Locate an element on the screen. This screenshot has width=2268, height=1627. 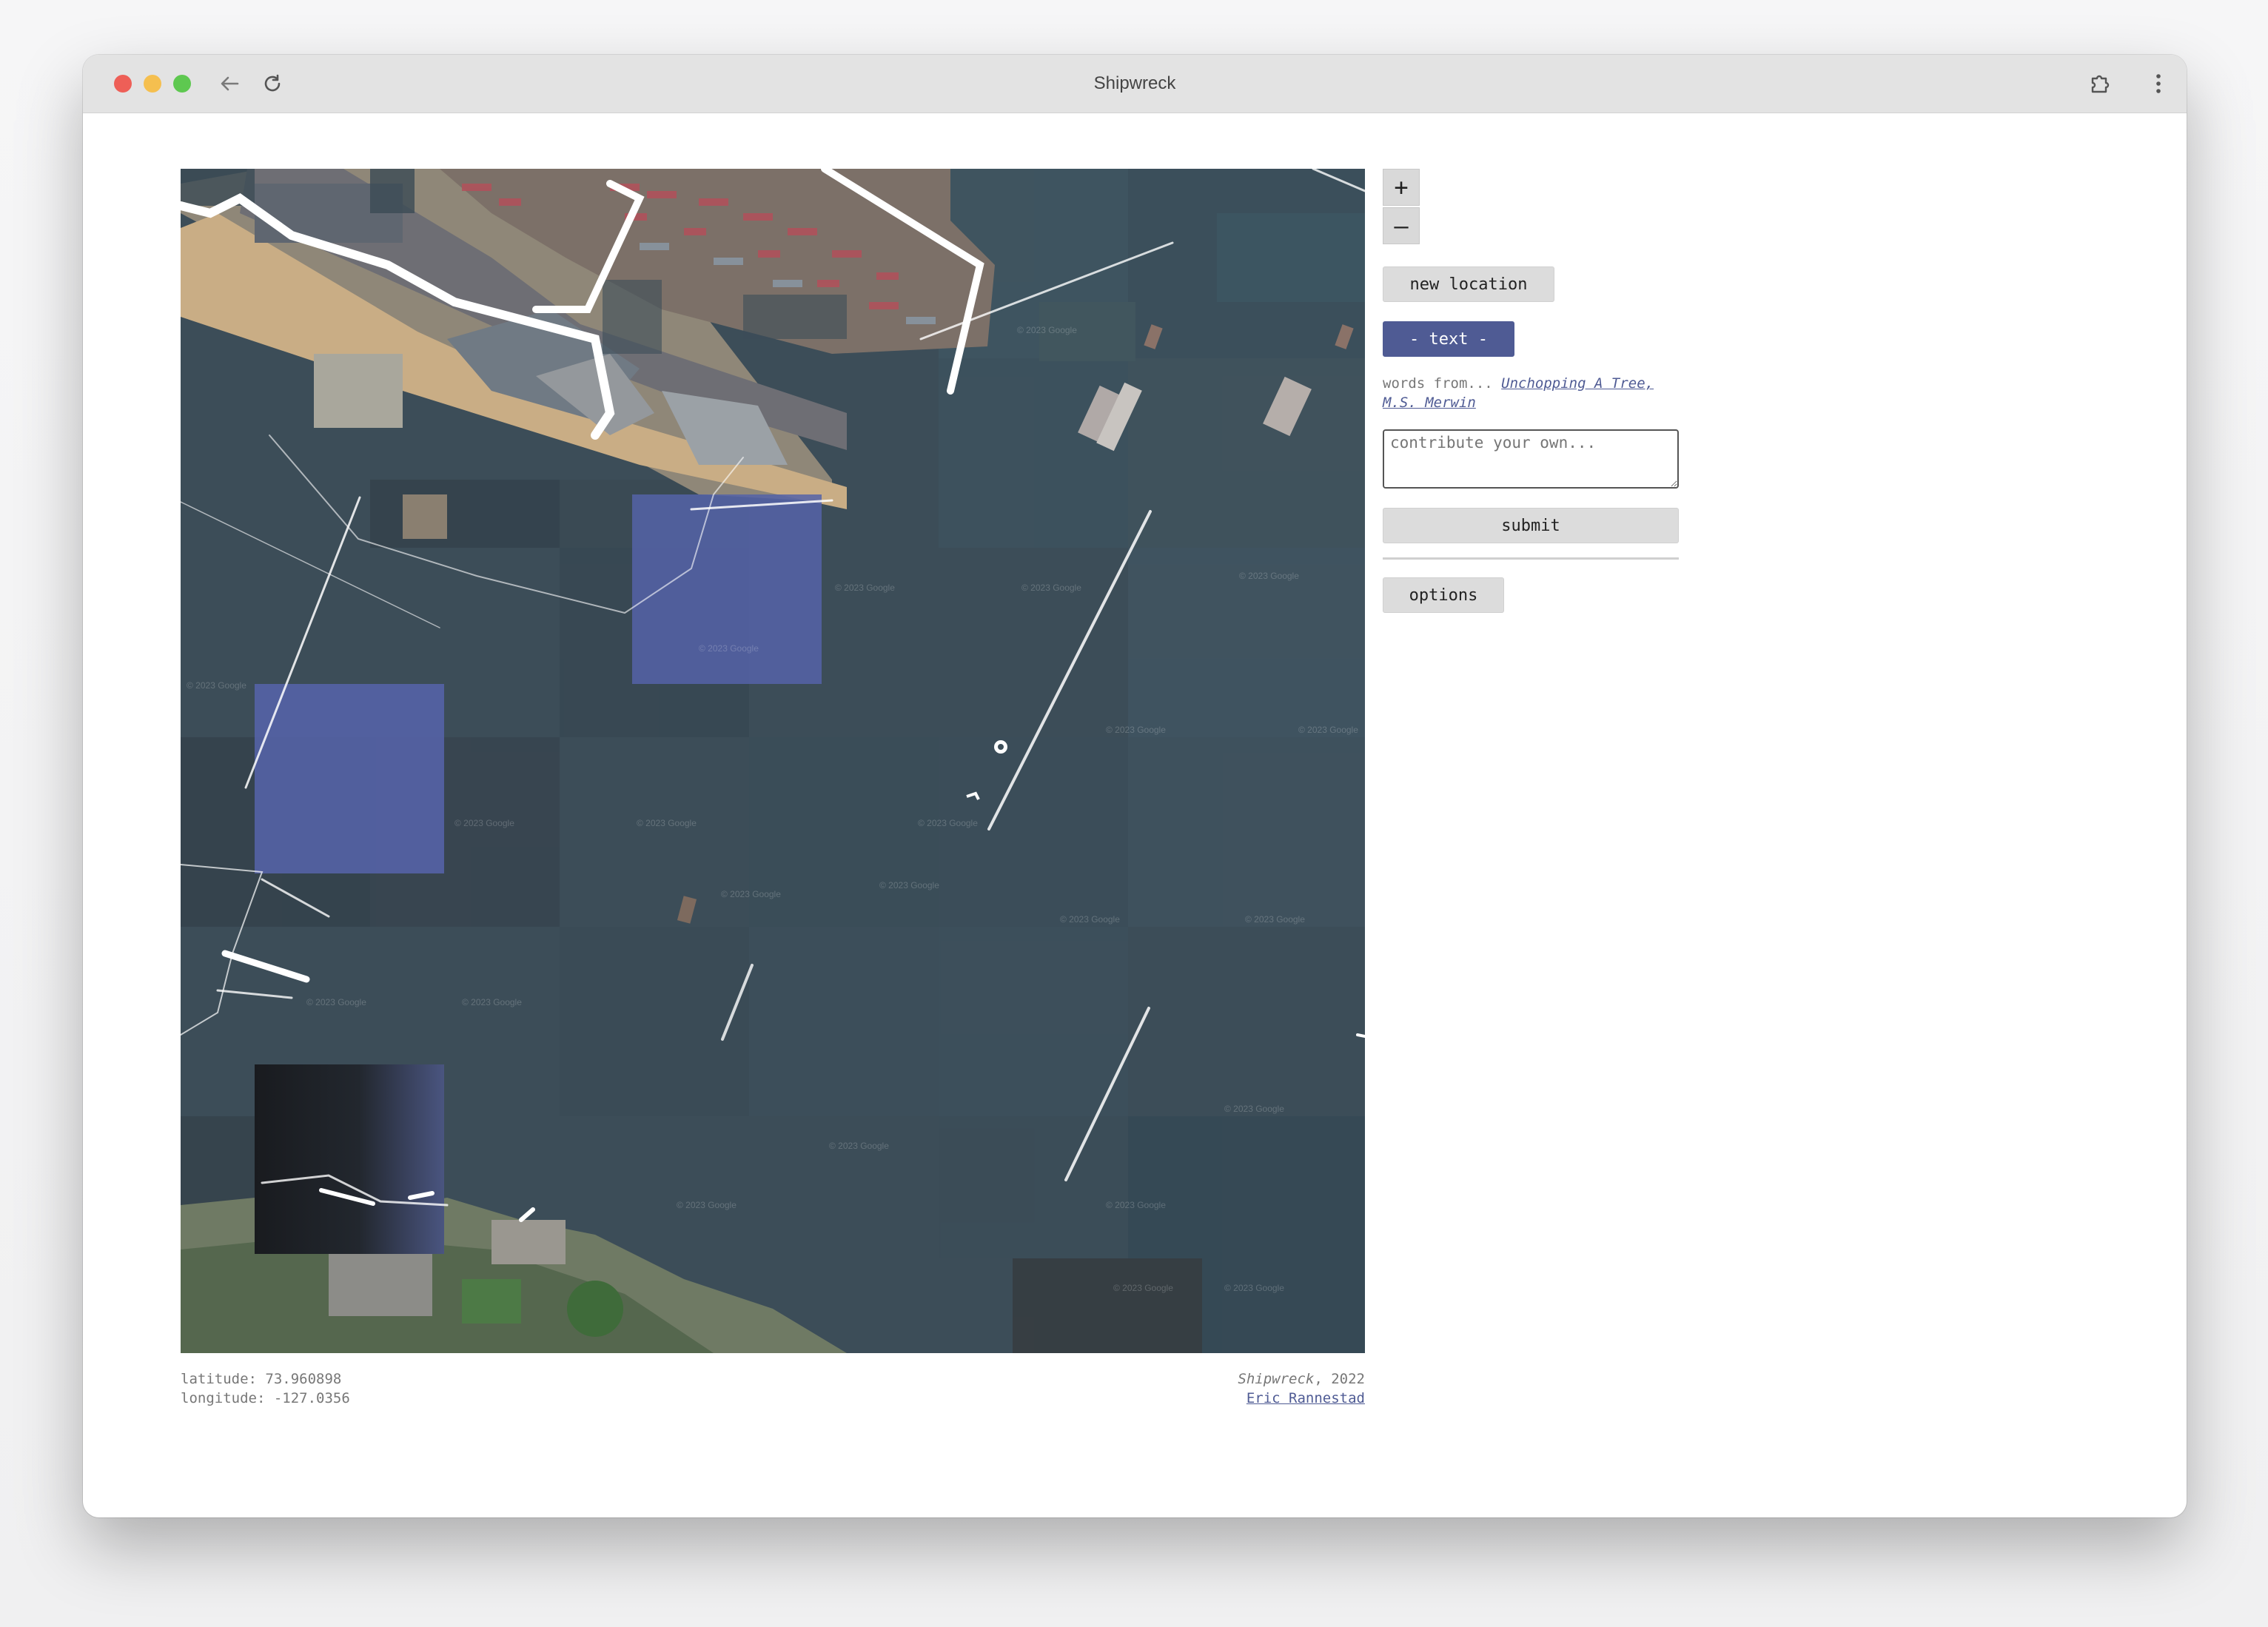
work-title: Shipwreck is located at coordinates (1276, 1379).